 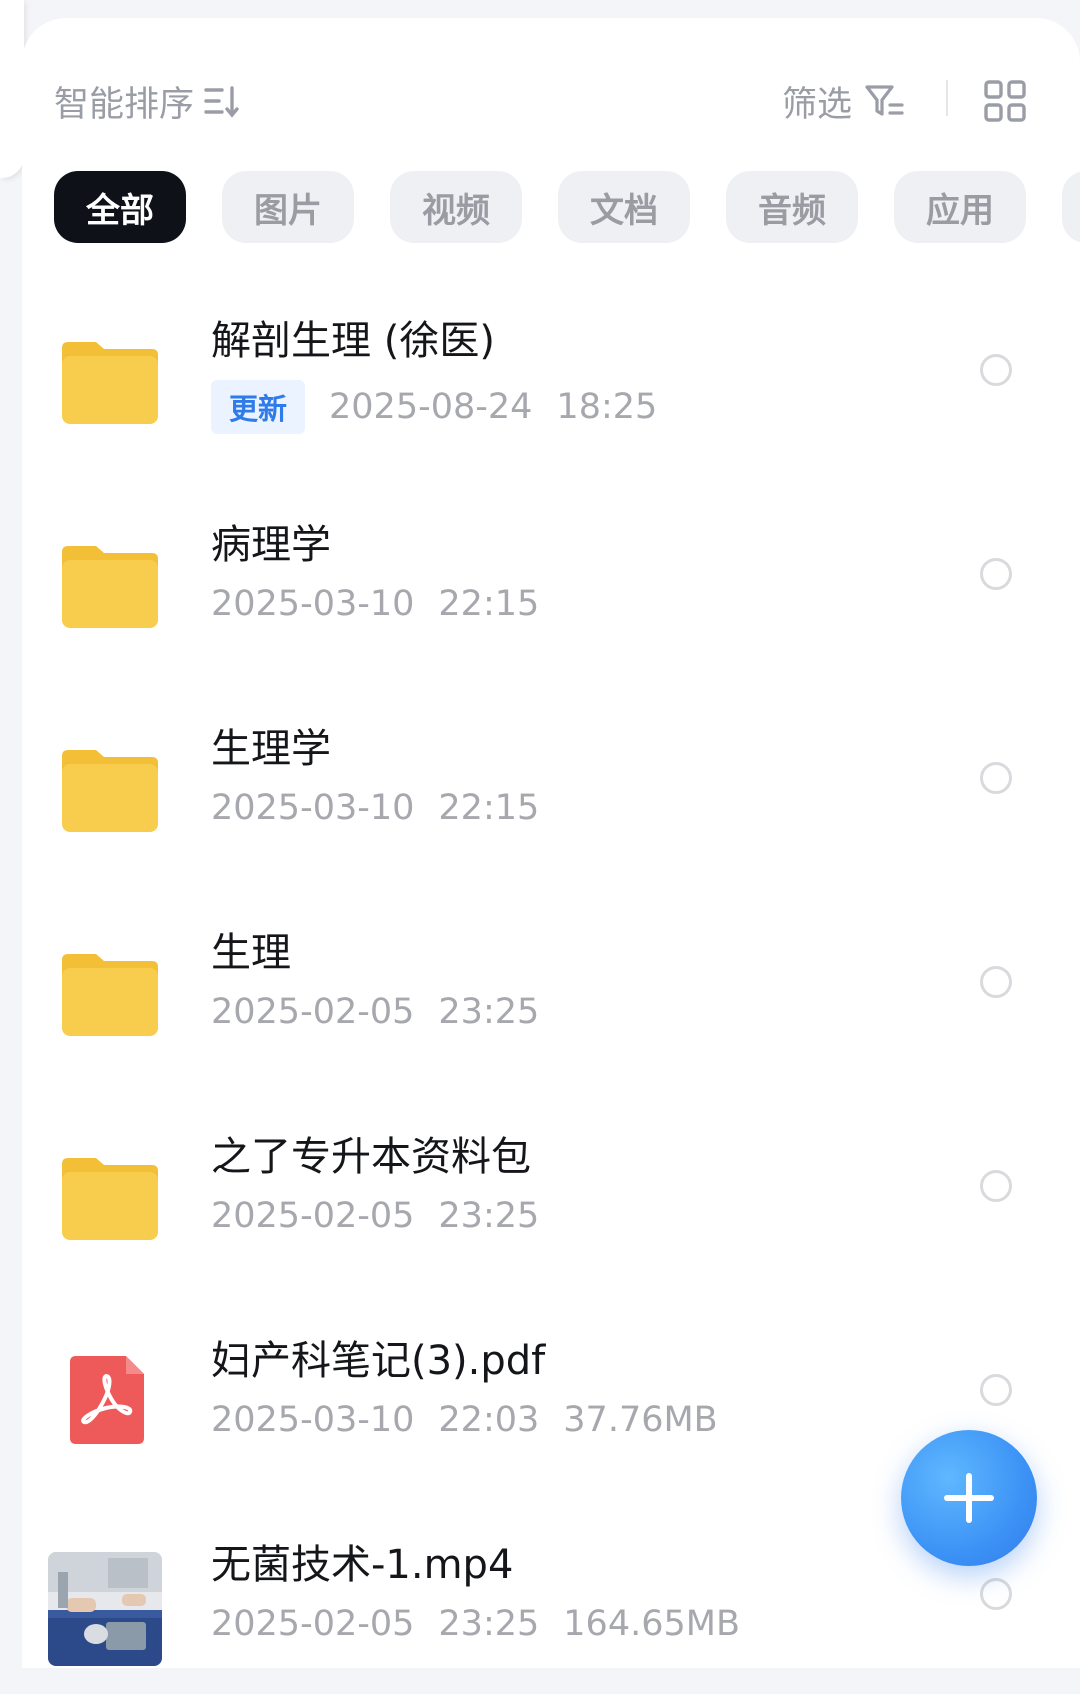 I want to click on file-date: 2025-08-24, so click(x=431, y=407).